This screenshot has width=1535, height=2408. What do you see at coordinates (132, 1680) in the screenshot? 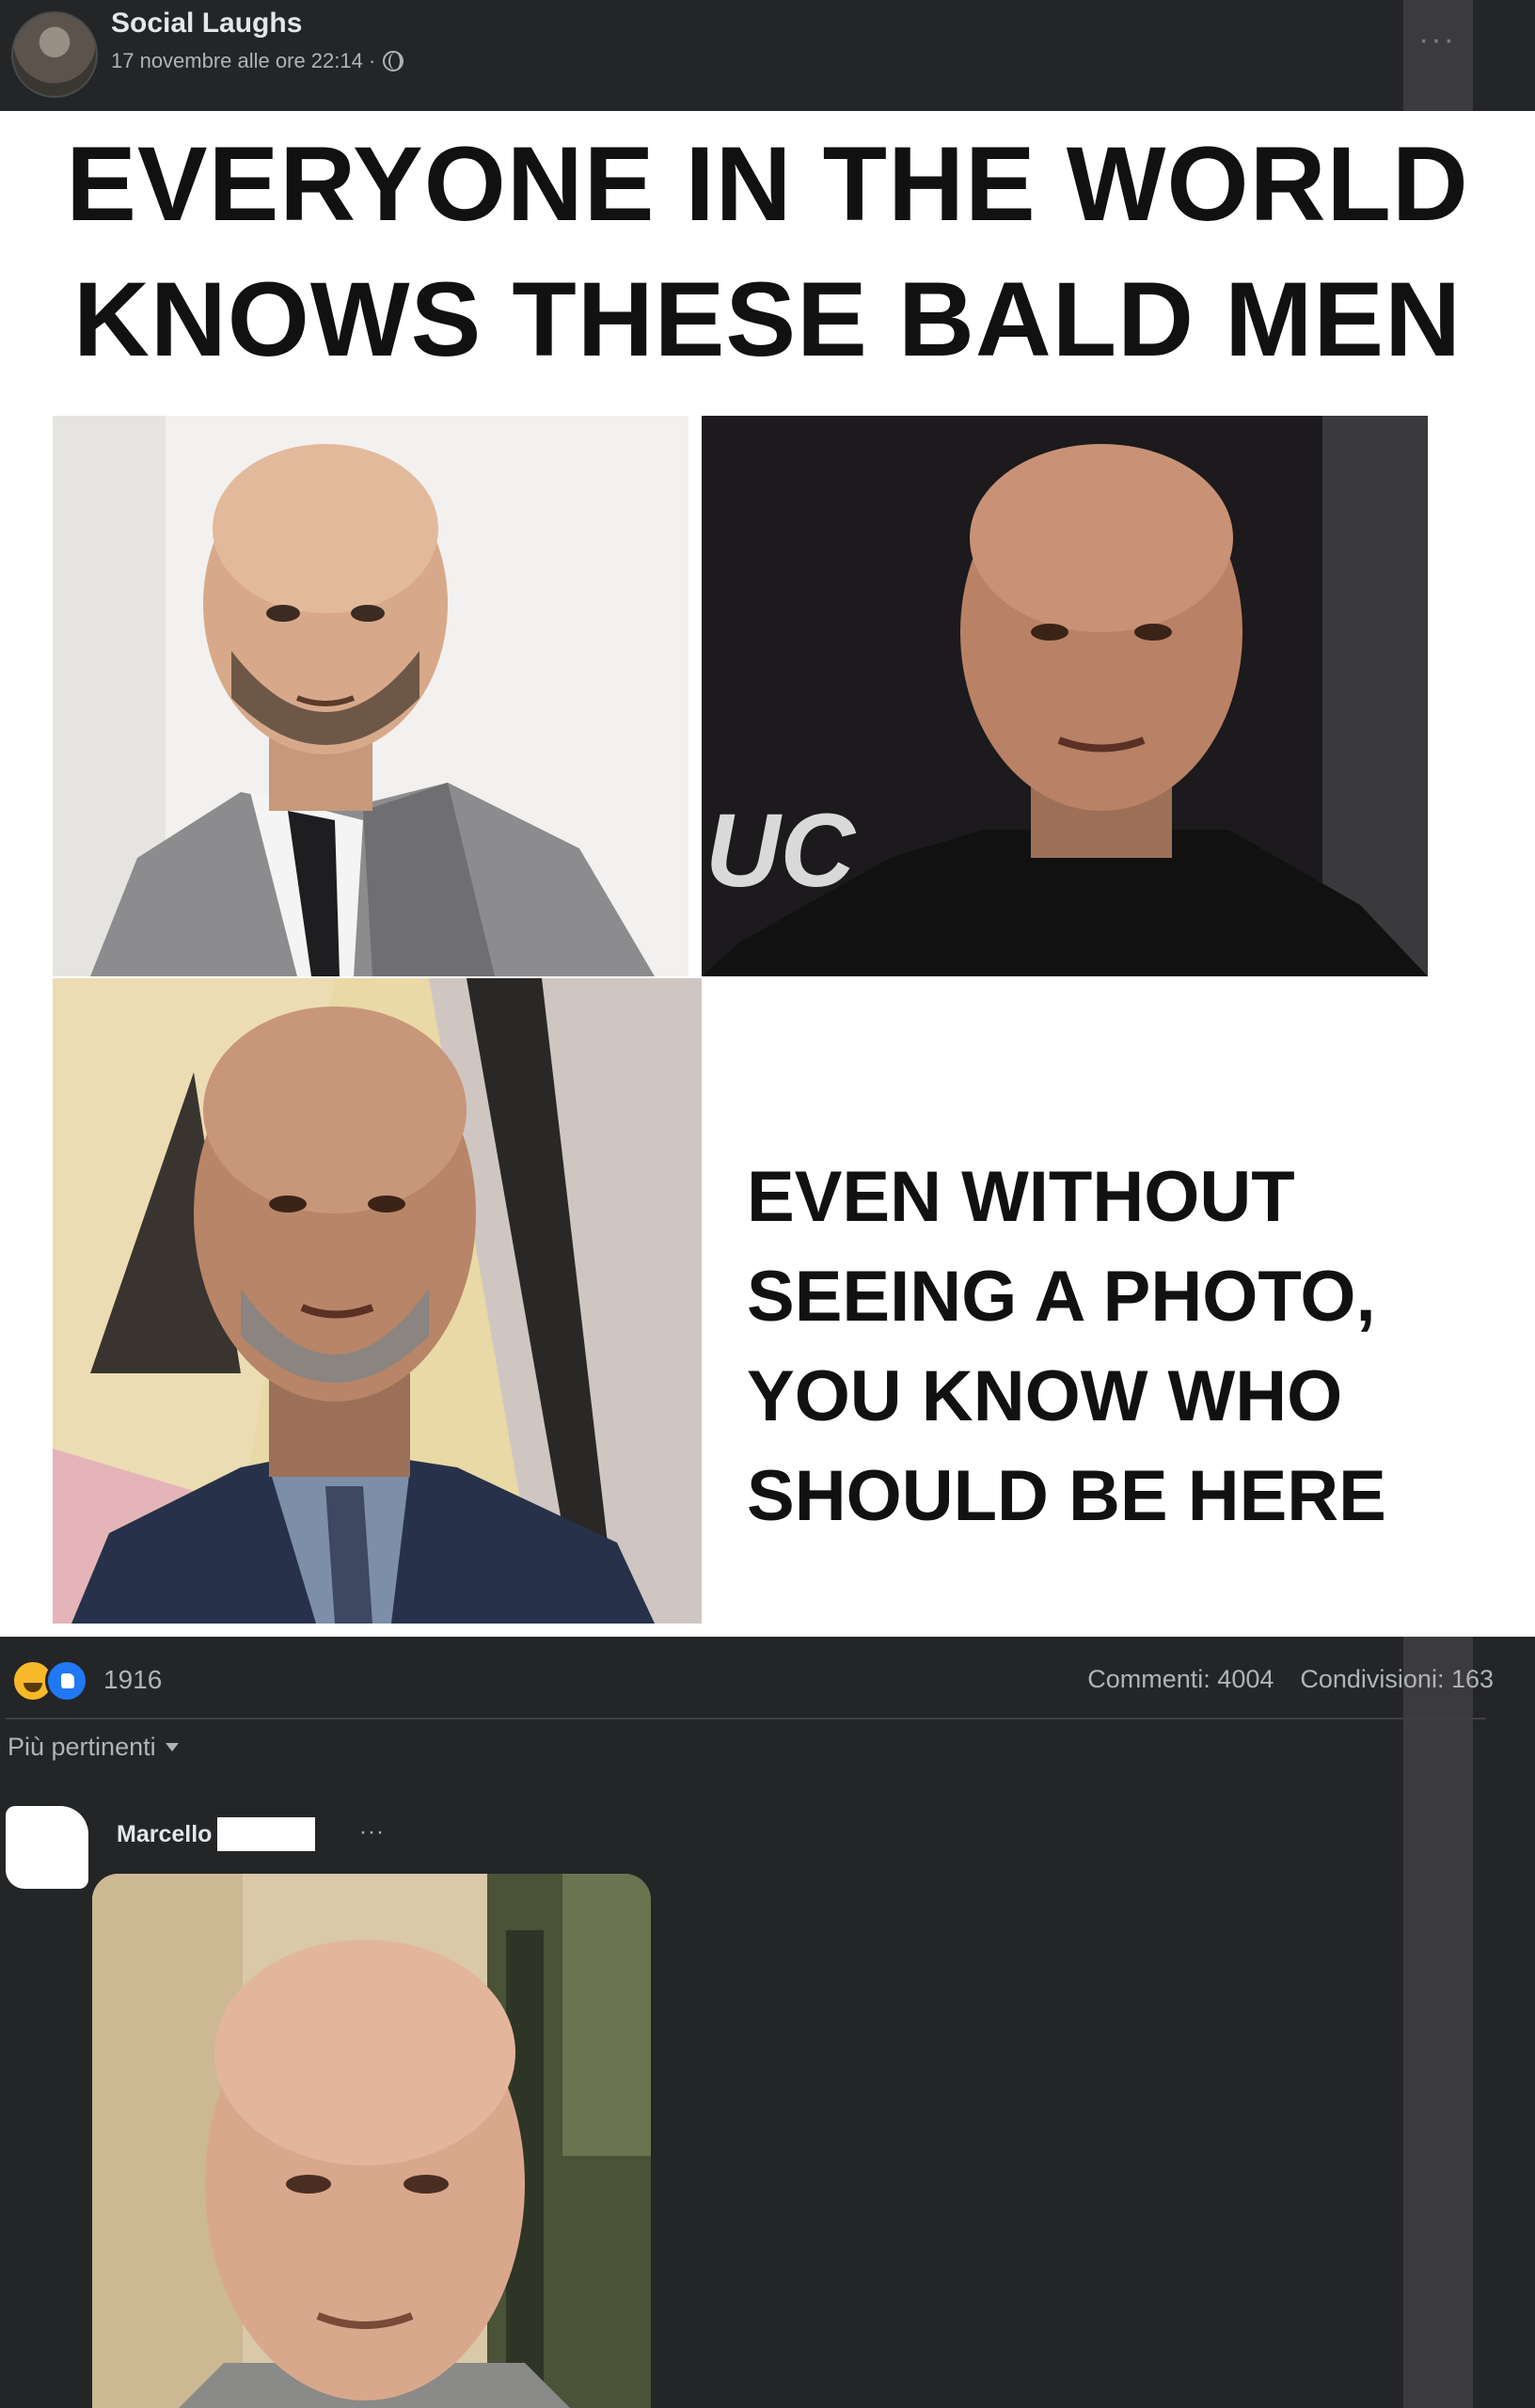
I see `reaction-count: 1916` at bounding box center [132, 1680].